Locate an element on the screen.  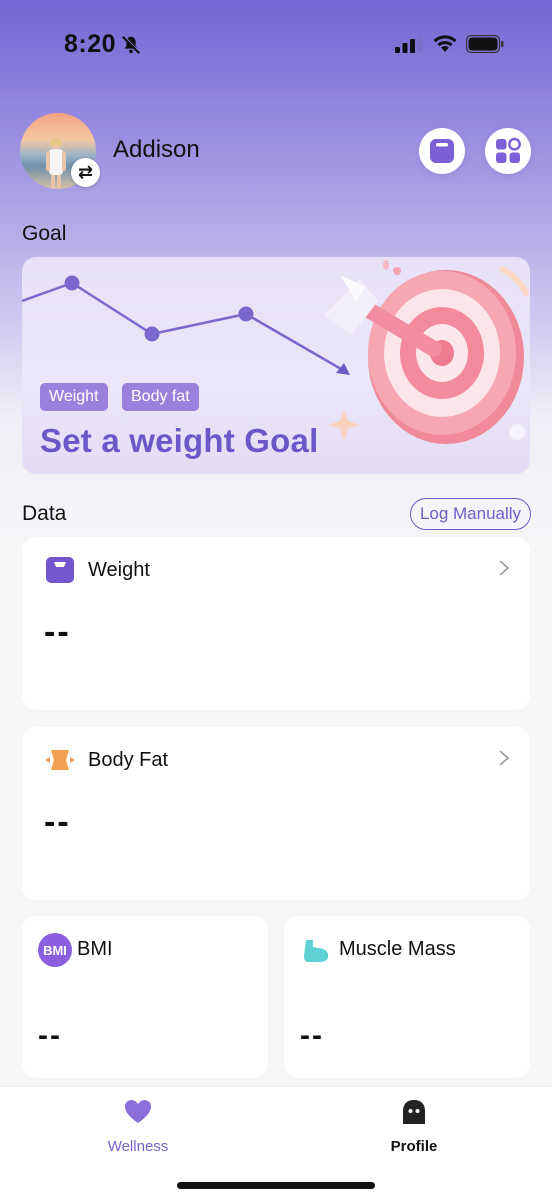
tag-body-fat: Body fat is located at coordinates (160, 397).